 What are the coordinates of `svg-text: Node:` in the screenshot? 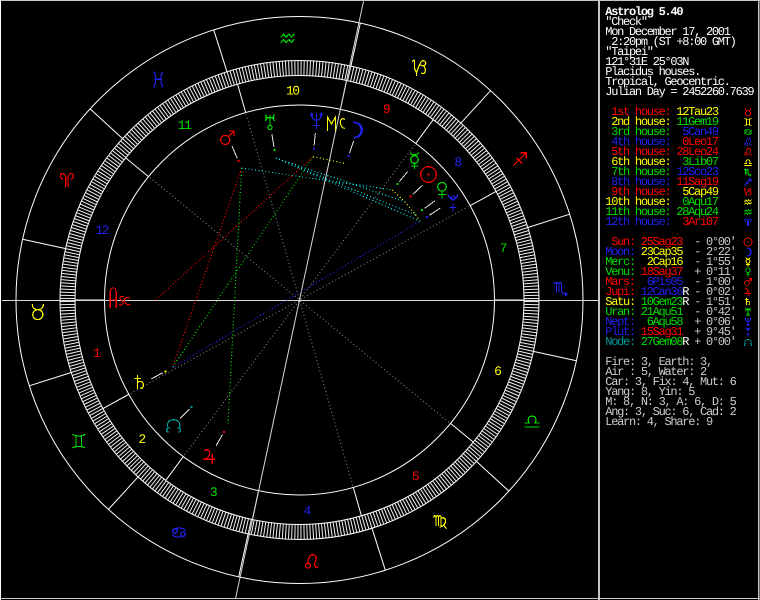 It's located at (620, 342).